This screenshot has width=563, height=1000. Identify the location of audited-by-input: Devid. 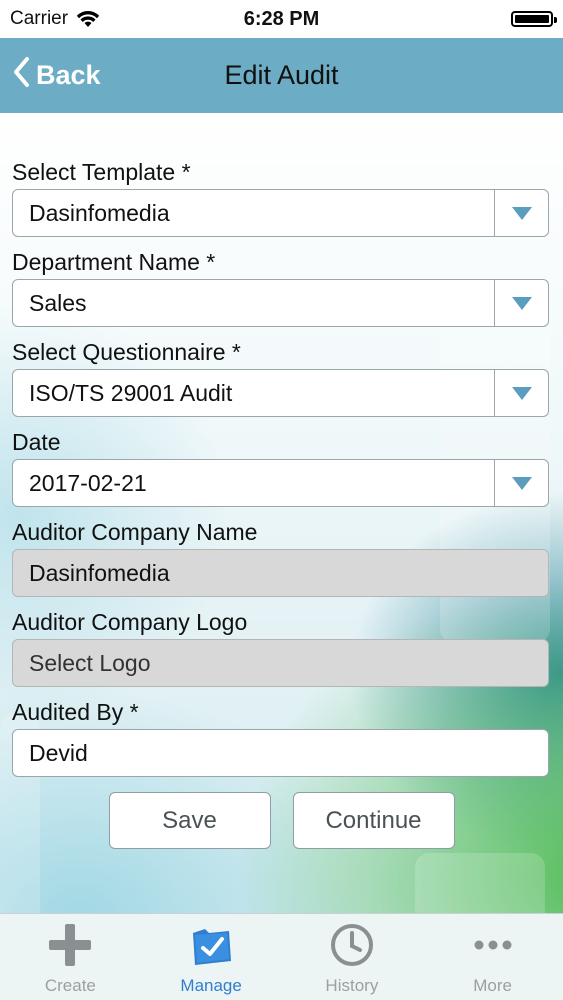
(280, 753).